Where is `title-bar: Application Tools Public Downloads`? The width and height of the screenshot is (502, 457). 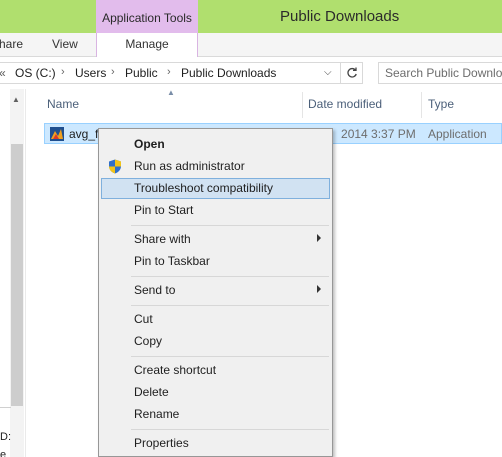
title-bar: Application Tools Public Downloads is located at coordinates (251, 16).